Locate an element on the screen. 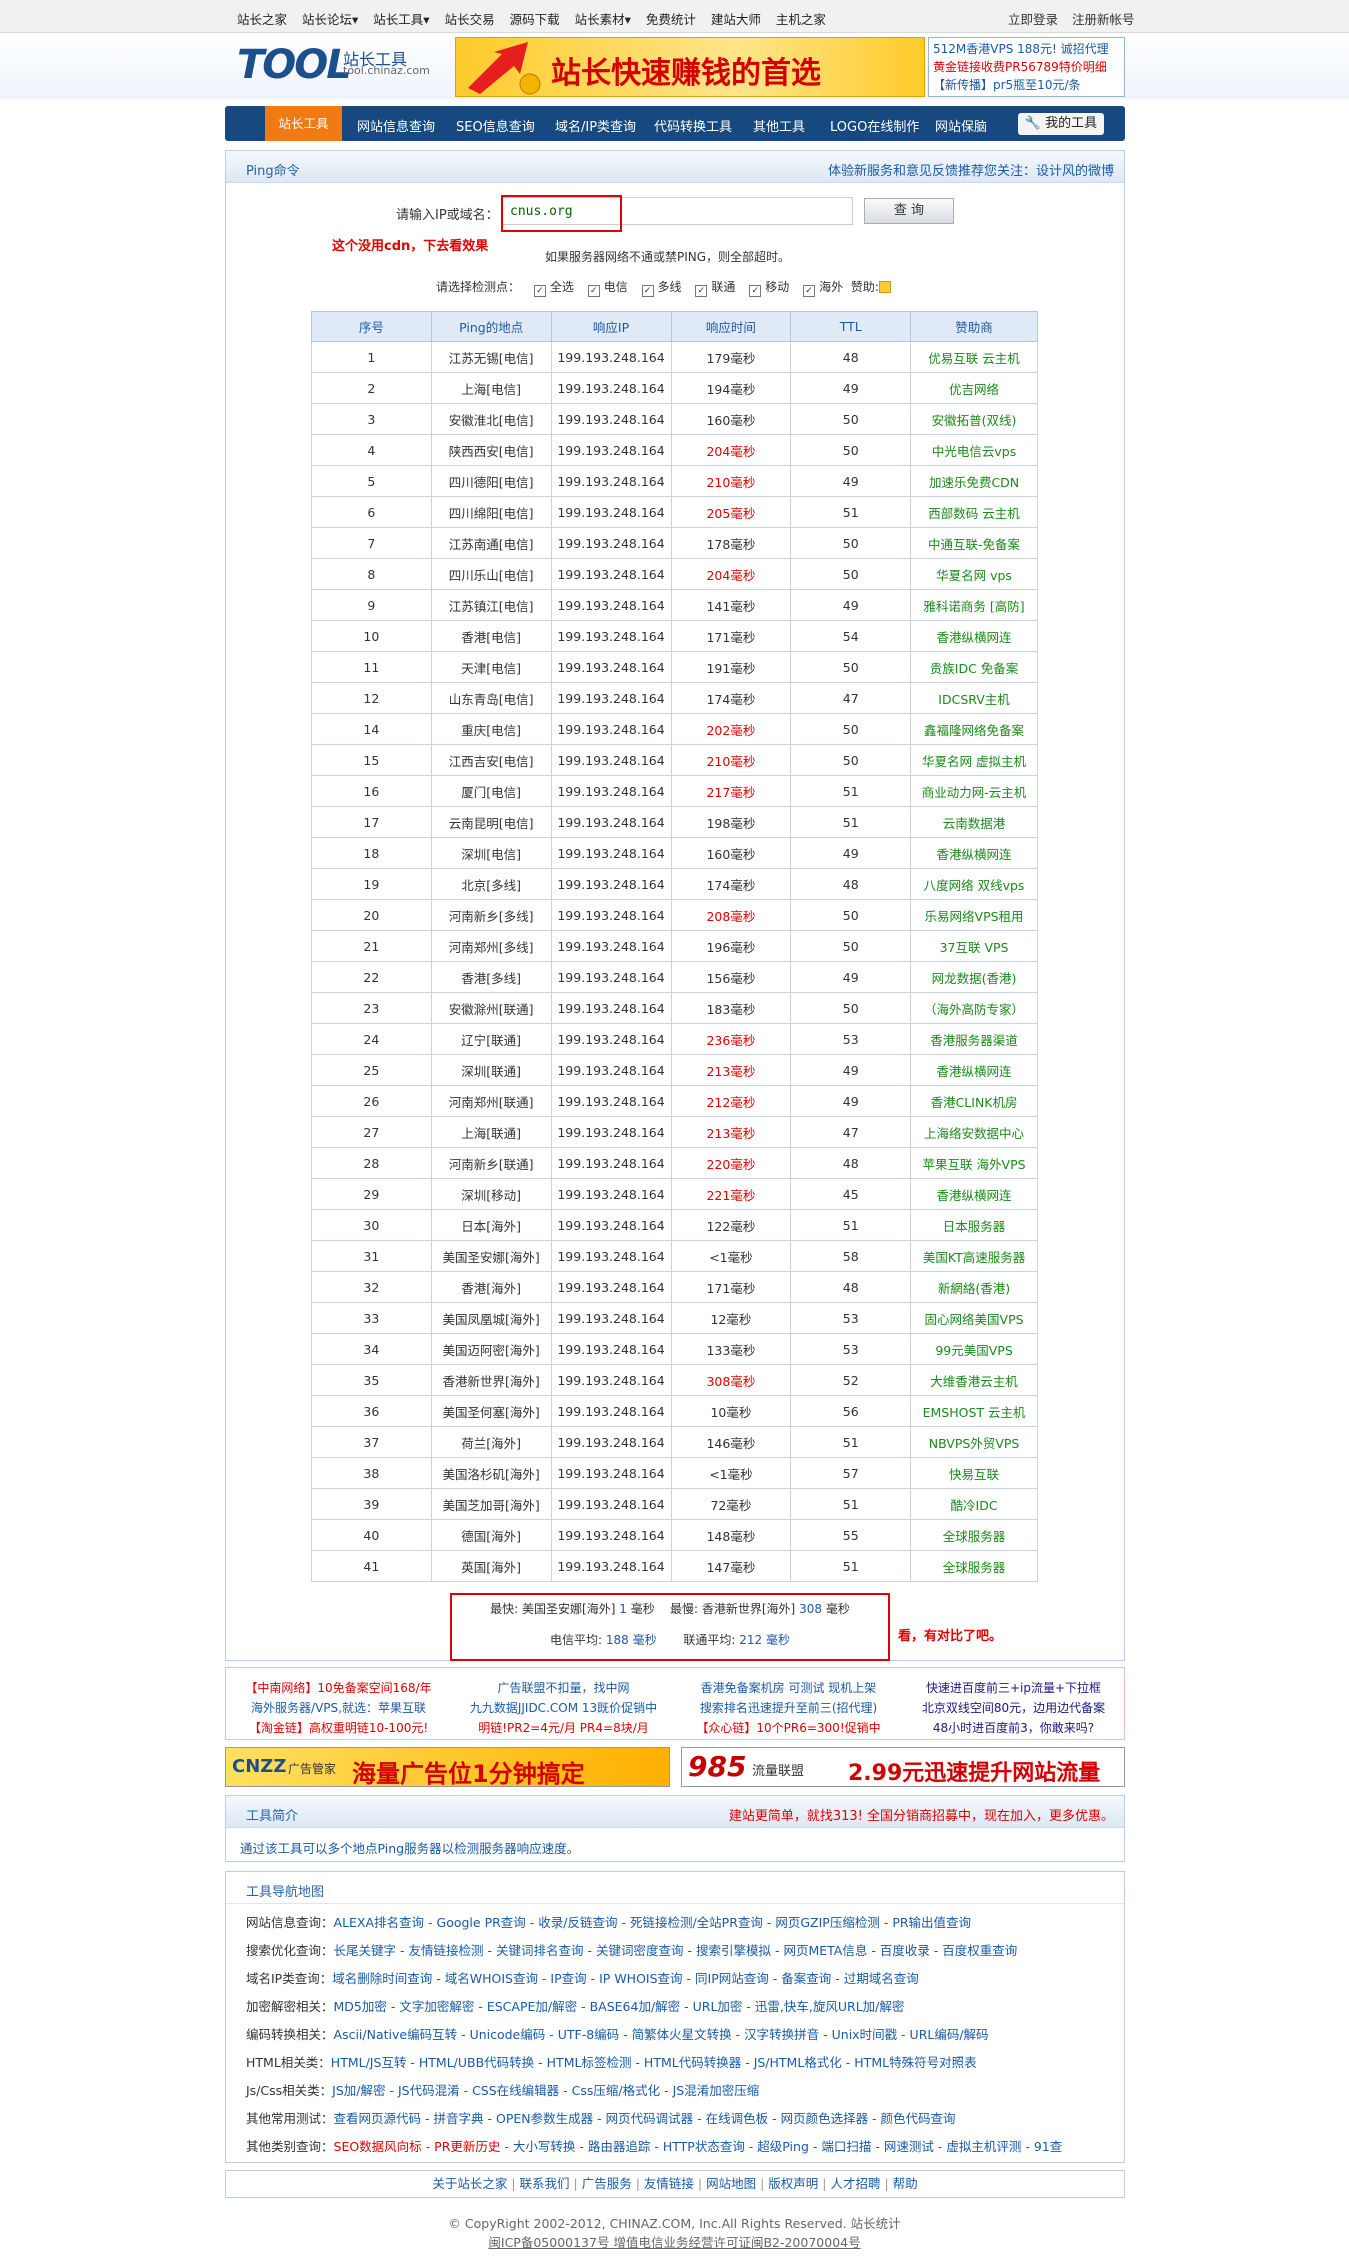 The height and width of the screenshot is (2263, 1349). text-ad-link: 搜索排名迅速提升至前三(招代理) is located at coordinates (788, 1708).